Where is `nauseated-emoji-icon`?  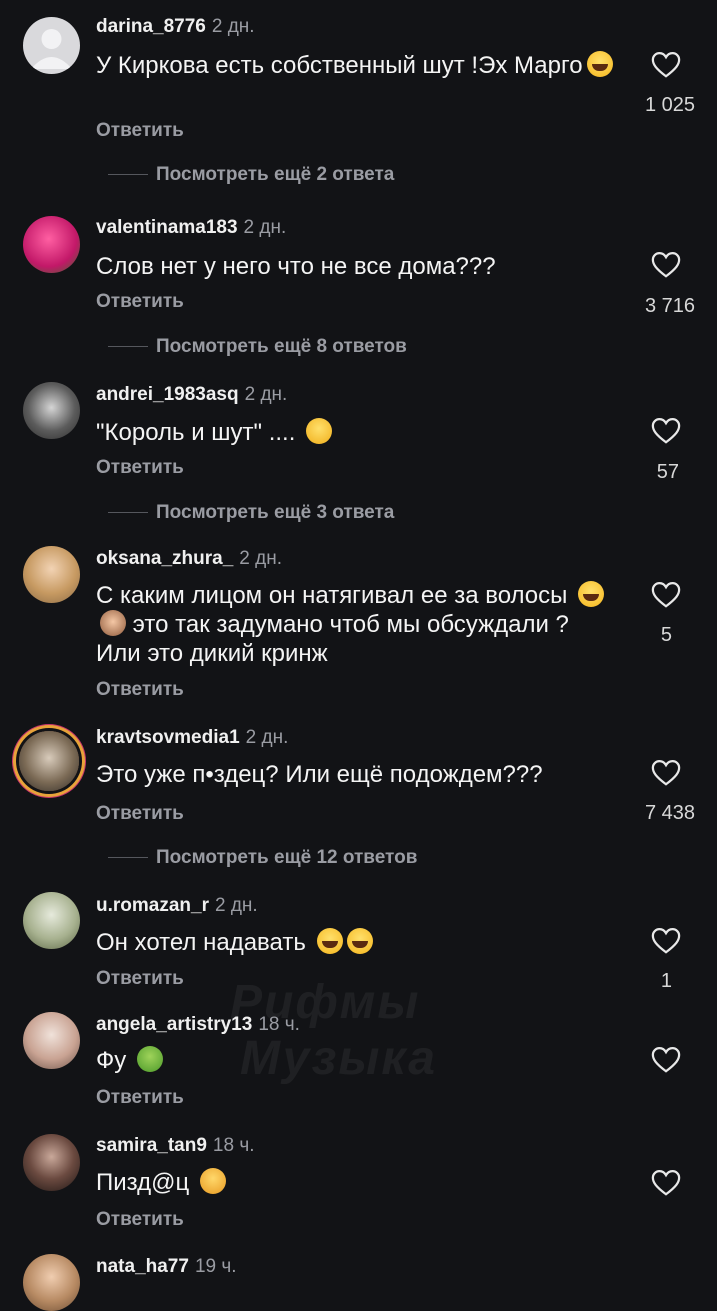
nauseated-emoji-icon is located at coordinates (149, 1059).